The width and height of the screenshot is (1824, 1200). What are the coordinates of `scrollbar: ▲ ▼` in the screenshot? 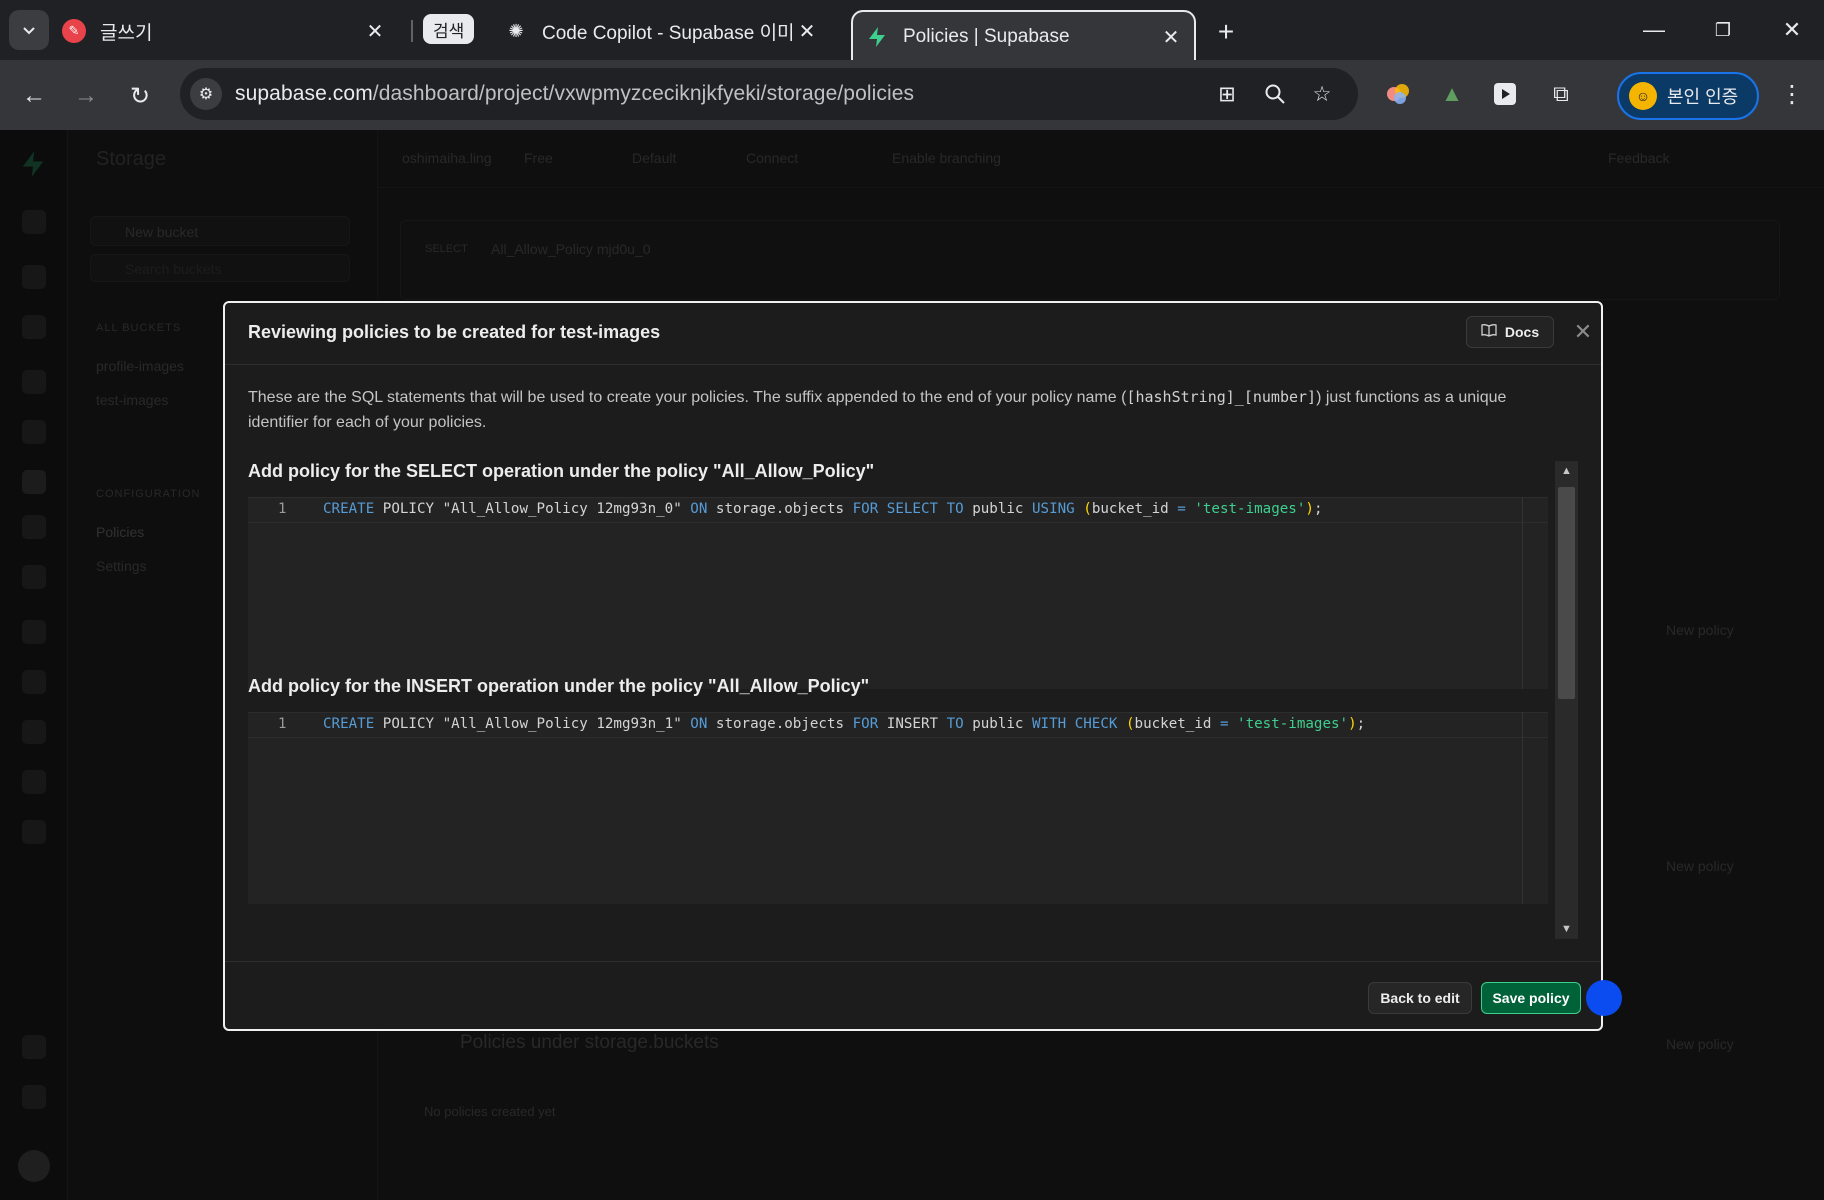 It's located at (1566, 700).